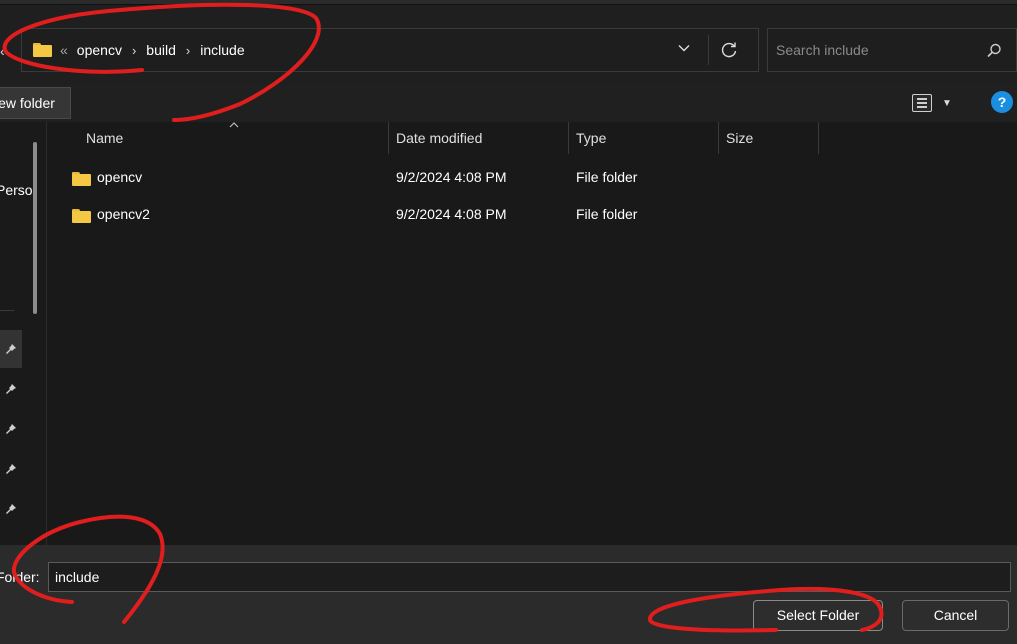 The height and width of the screenshot is (644, 1017). Describe the element at coordinates (947, 103) in the screenshot. I see `caret-down-icon: ▼` at that location.